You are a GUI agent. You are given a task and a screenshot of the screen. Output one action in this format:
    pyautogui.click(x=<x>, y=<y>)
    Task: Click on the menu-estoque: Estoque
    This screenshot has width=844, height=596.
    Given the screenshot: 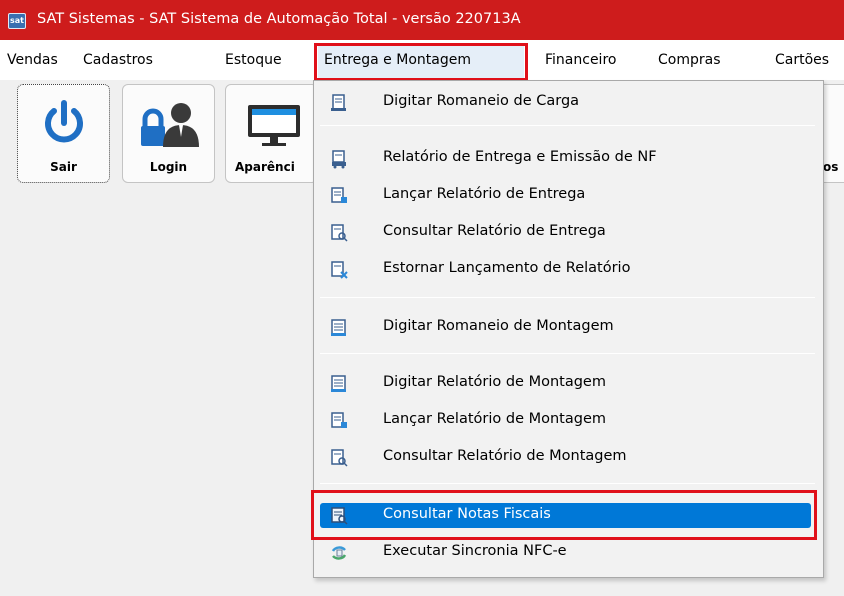 What is the action you would take?
    pyautogui.click(x=253, y=60)
    